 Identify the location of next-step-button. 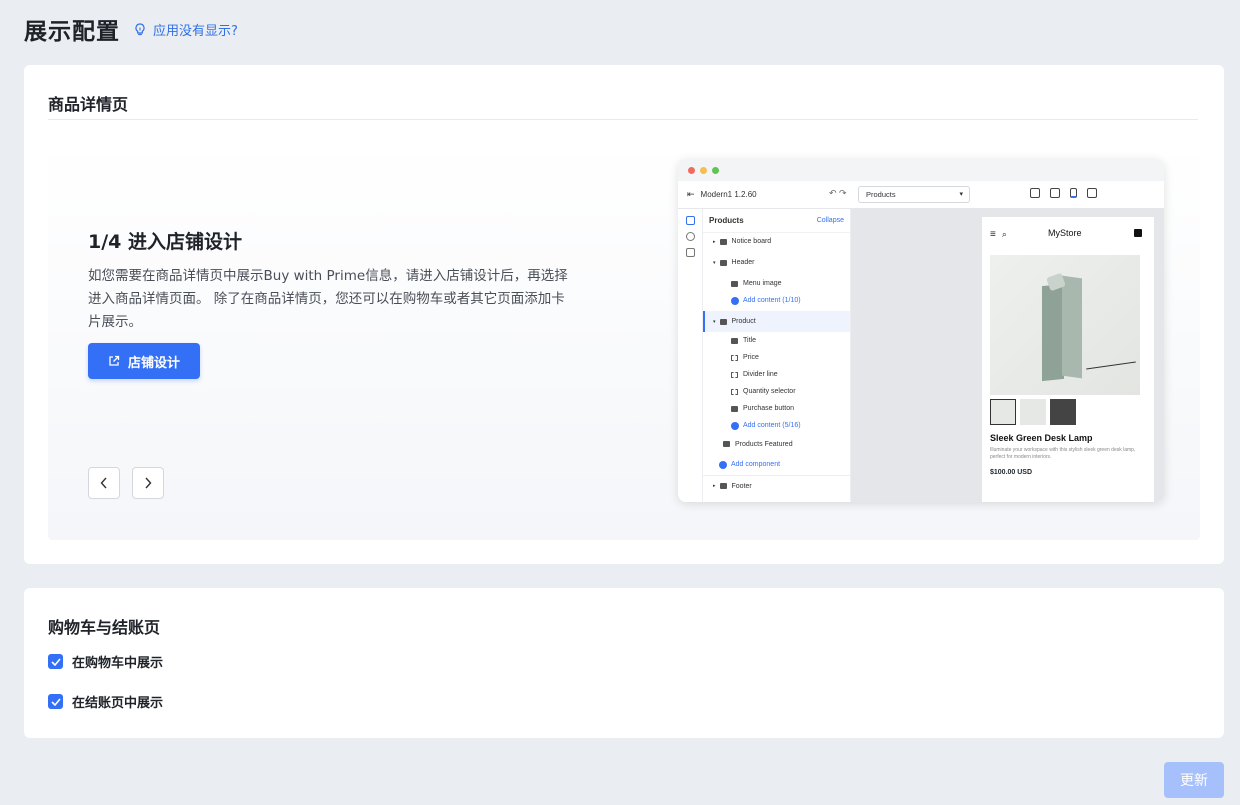
(148, 483).